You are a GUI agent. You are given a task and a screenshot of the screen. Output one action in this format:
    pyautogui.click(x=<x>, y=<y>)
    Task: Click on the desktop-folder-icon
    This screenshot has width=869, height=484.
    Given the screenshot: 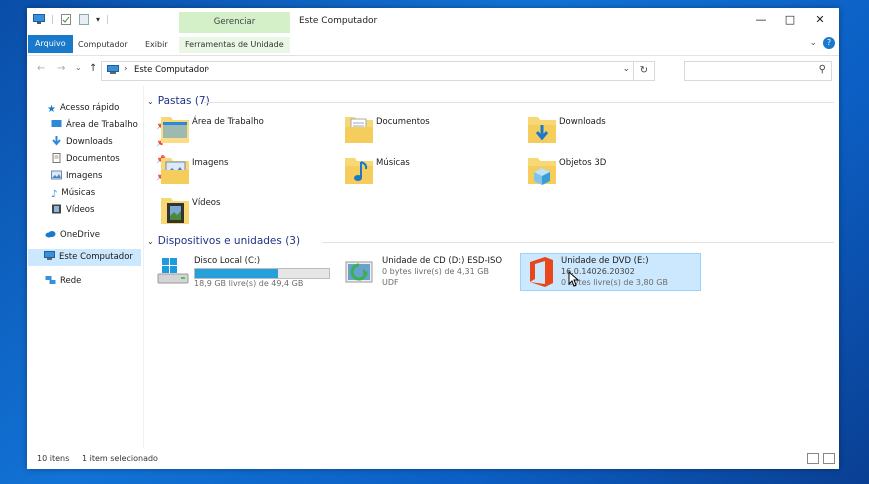 What is the action you would take?
    pyautogui.click(x=175, y=130)
    